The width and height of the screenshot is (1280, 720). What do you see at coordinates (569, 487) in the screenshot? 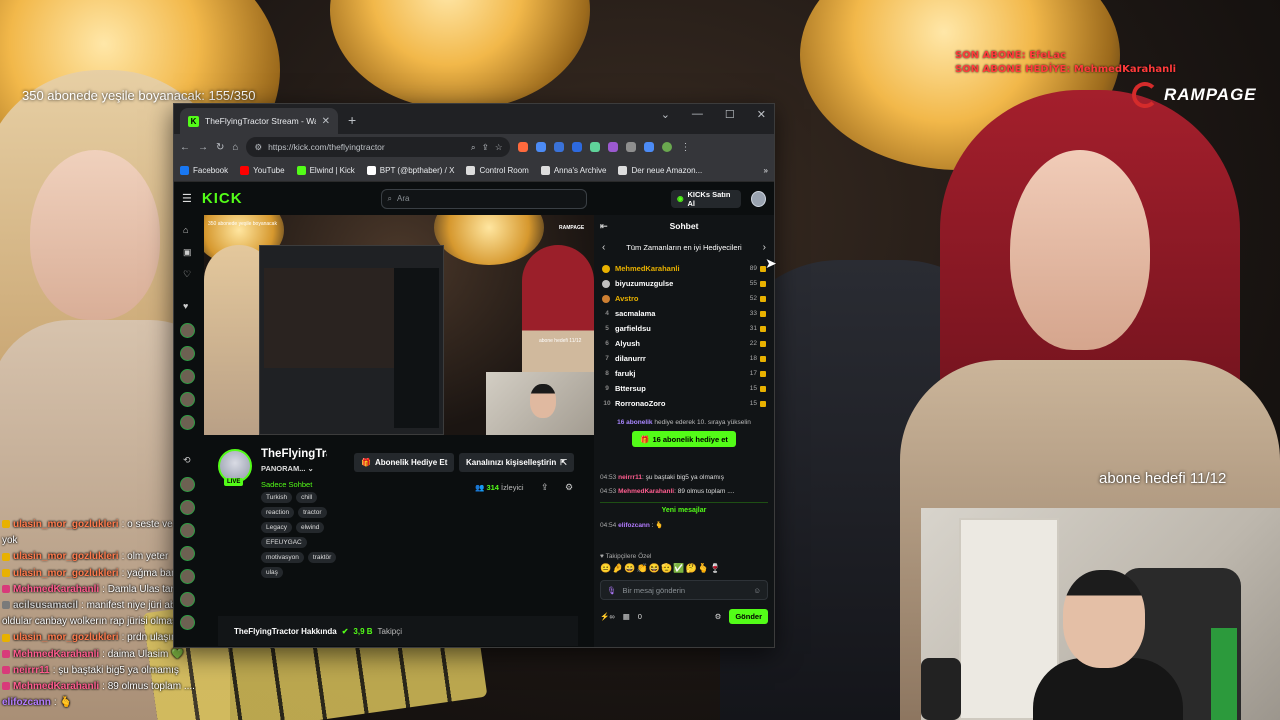
I see `user-settings-icon: ⚙` at bounding box center [569, 487].